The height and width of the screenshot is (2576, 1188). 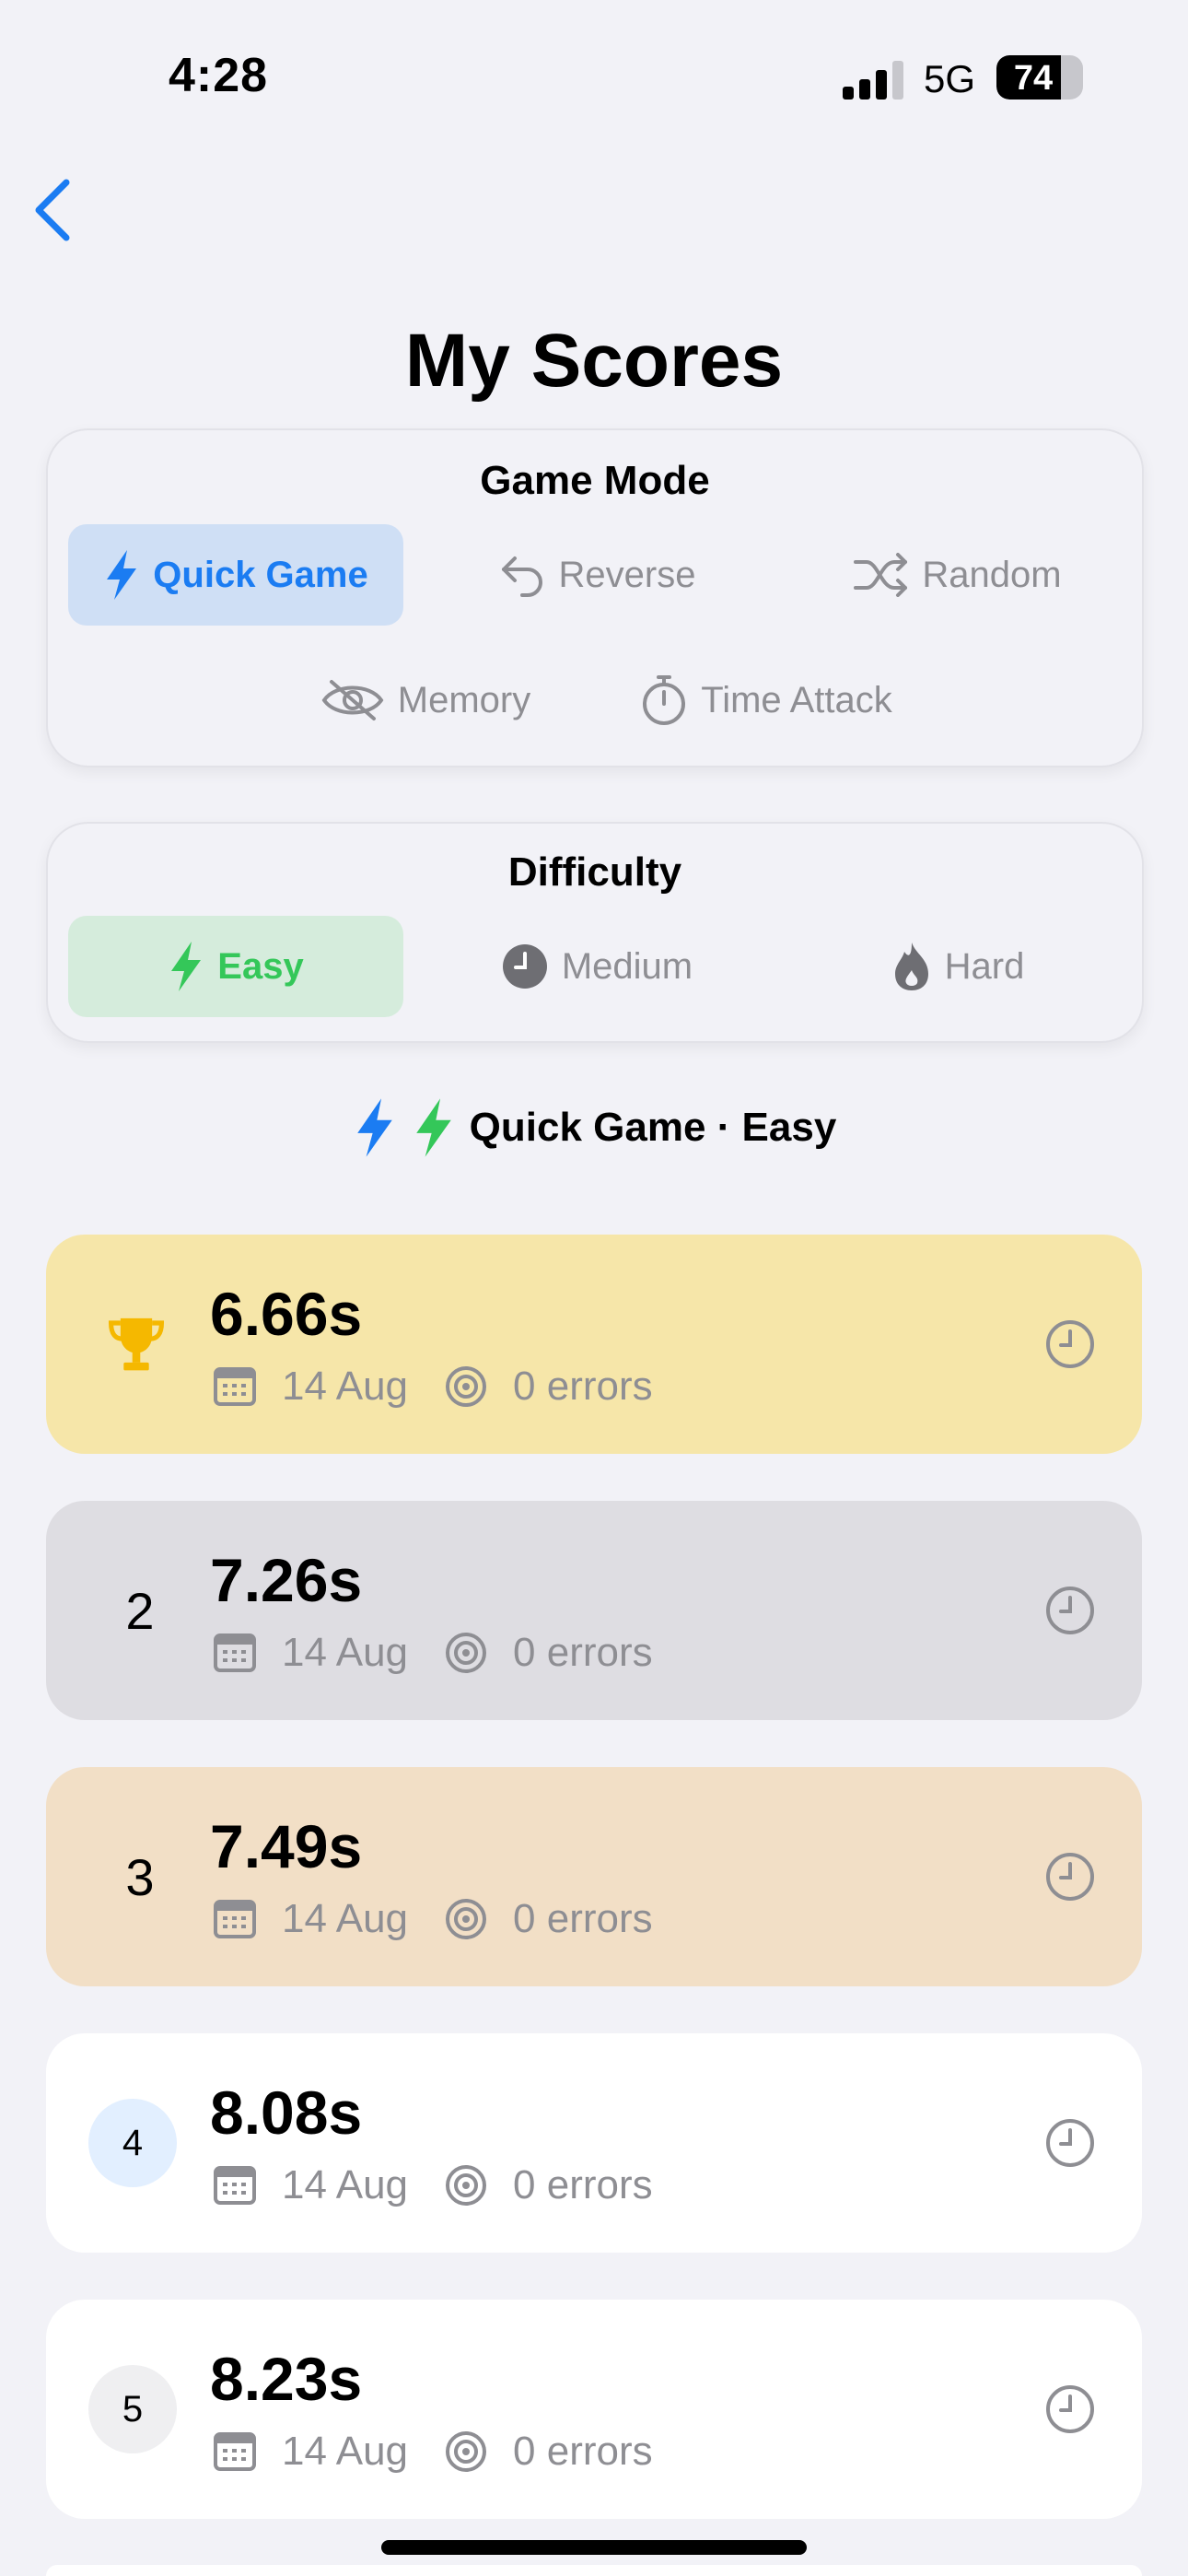 I want to click on mode-quick-game: Quick Game, so click(x=235, y=575).